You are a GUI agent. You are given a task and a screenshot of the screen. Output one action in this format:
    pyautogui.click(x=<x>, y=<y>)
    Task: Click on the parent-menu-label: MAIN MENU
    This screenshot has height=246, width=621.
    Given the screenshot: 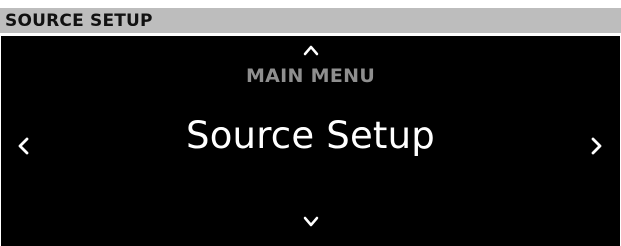 What is the action you would take?
    pyautogui.click(x=310, y=76)
    